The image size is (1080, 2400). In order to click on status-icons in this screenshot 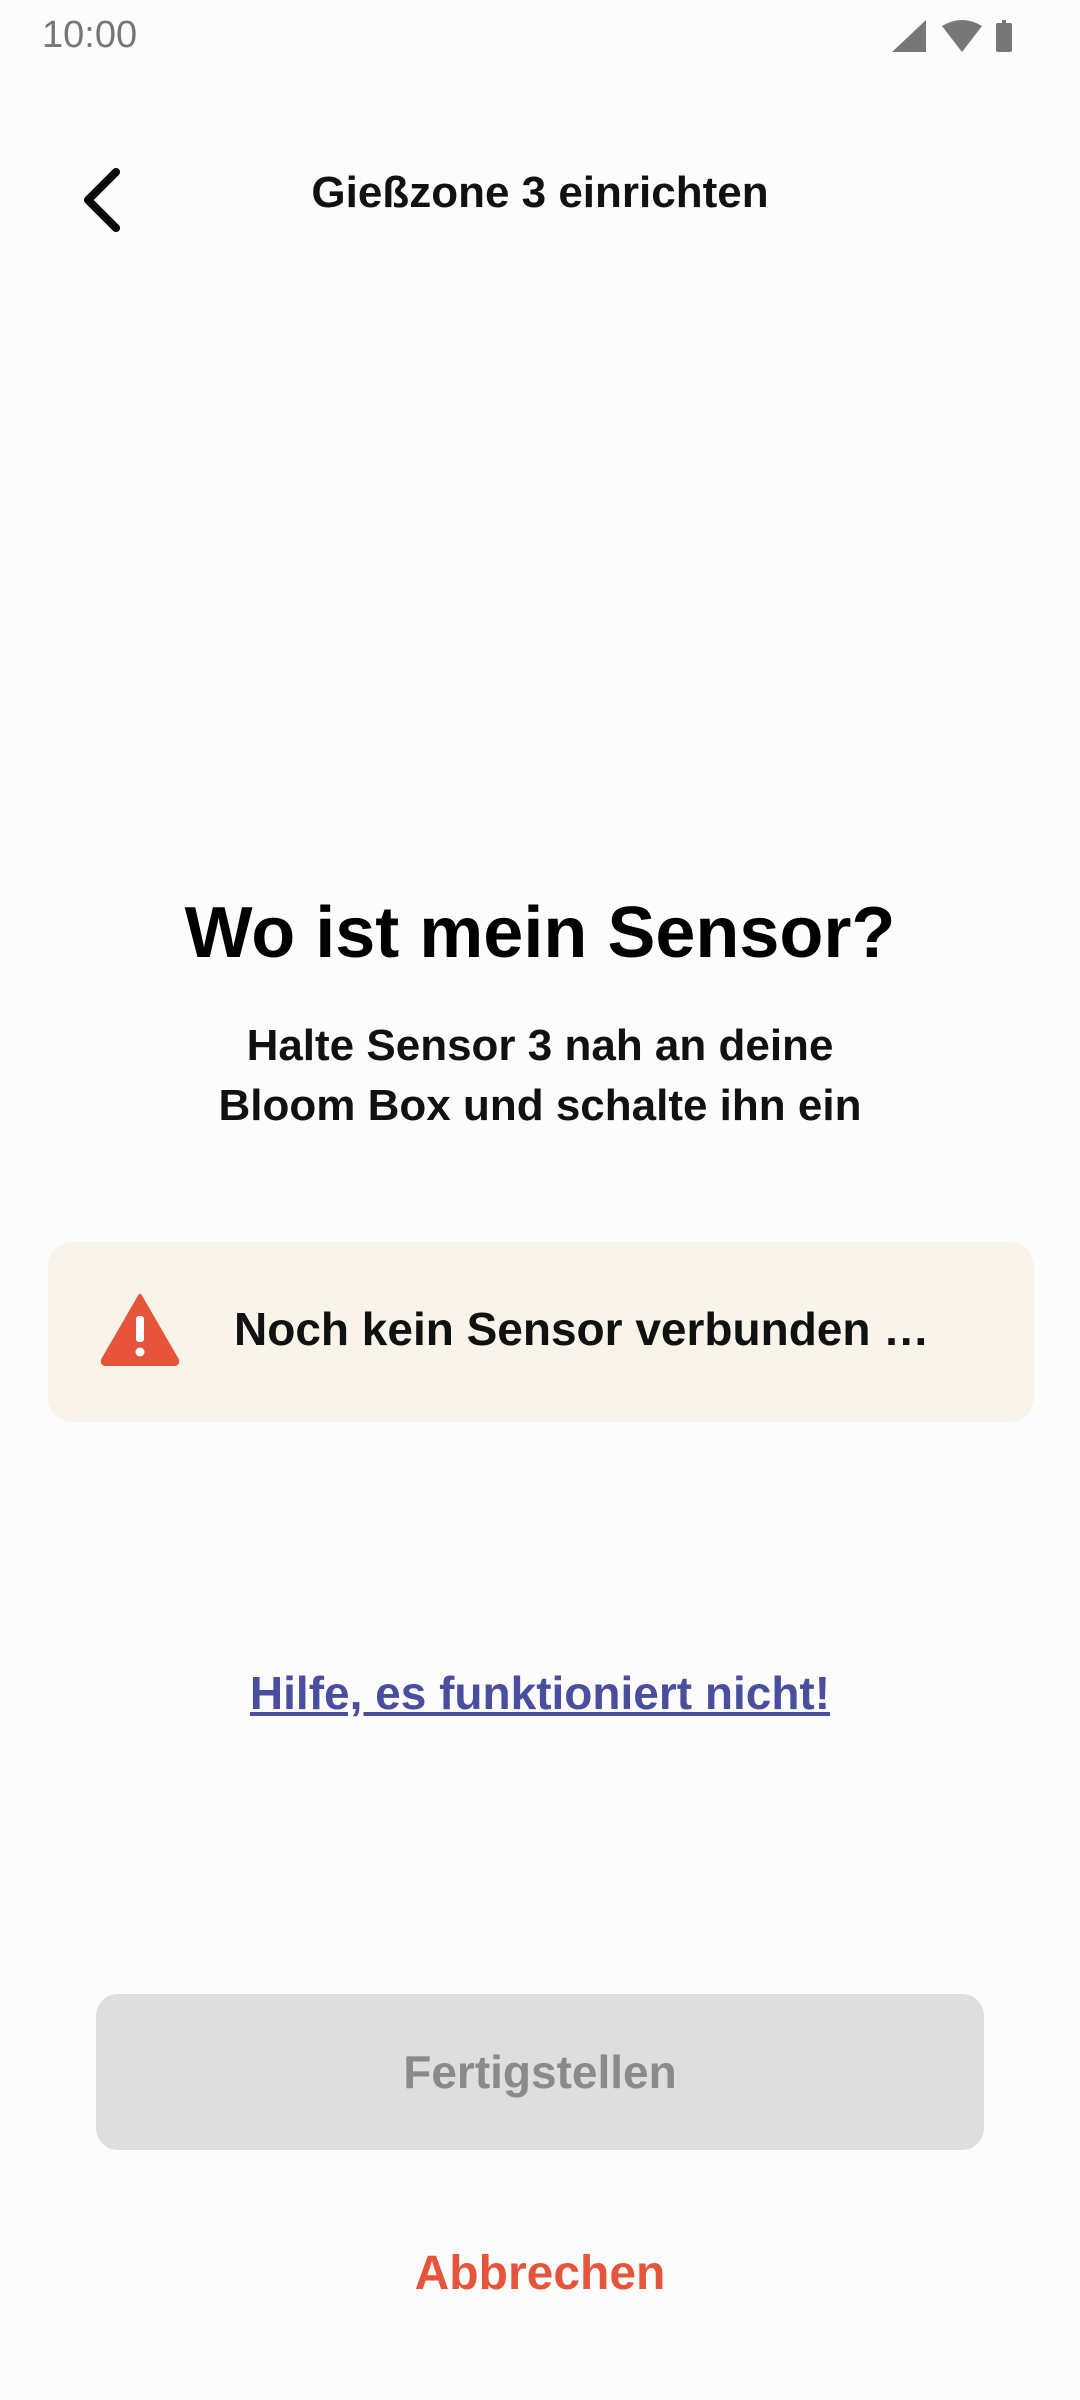, I will do `click(960, 36)`.